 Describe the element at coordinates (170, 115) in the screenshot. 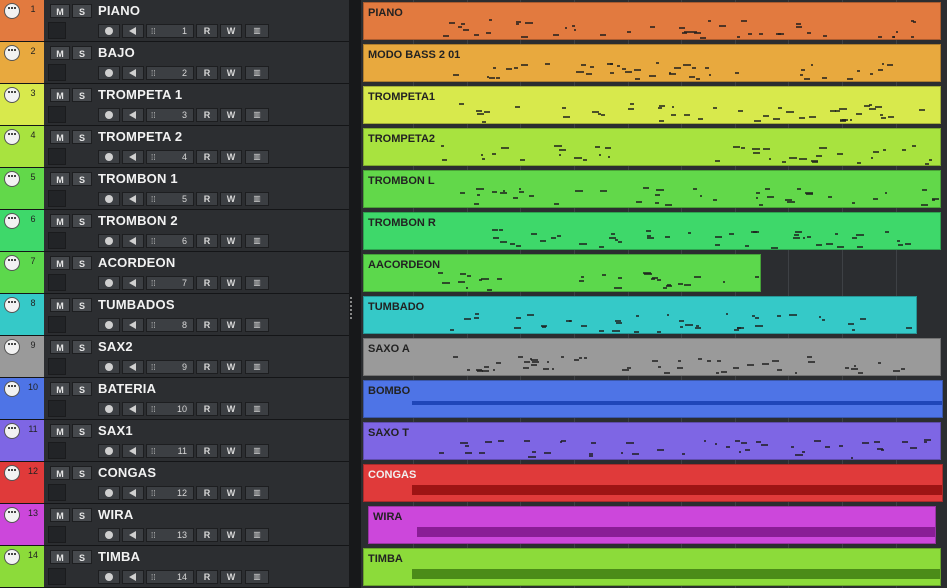

I see `midi-channel-field: ⁞⁞ 3` at that location.